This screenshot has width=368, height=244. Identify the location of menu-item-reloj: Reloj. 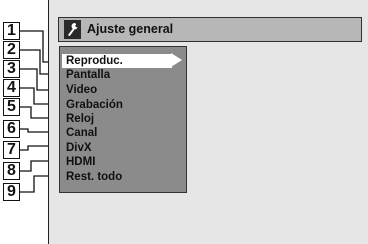
(121, 119).